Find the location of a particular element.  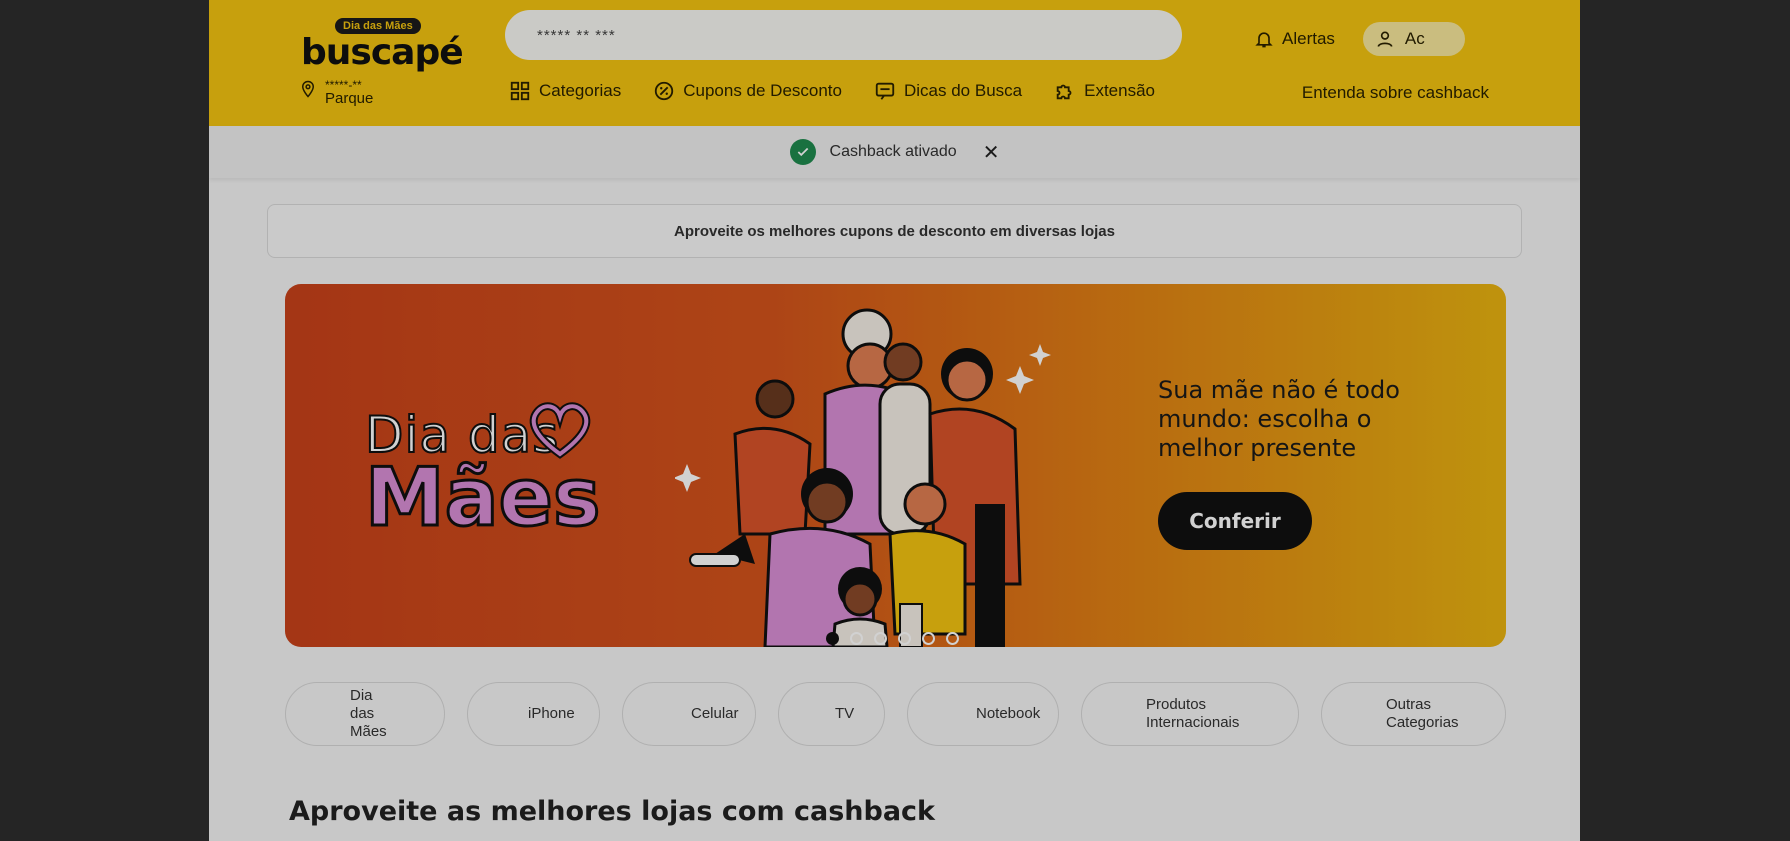

chip-outras-categorias: Outras Categorias is located at coordinates (1413, 714).